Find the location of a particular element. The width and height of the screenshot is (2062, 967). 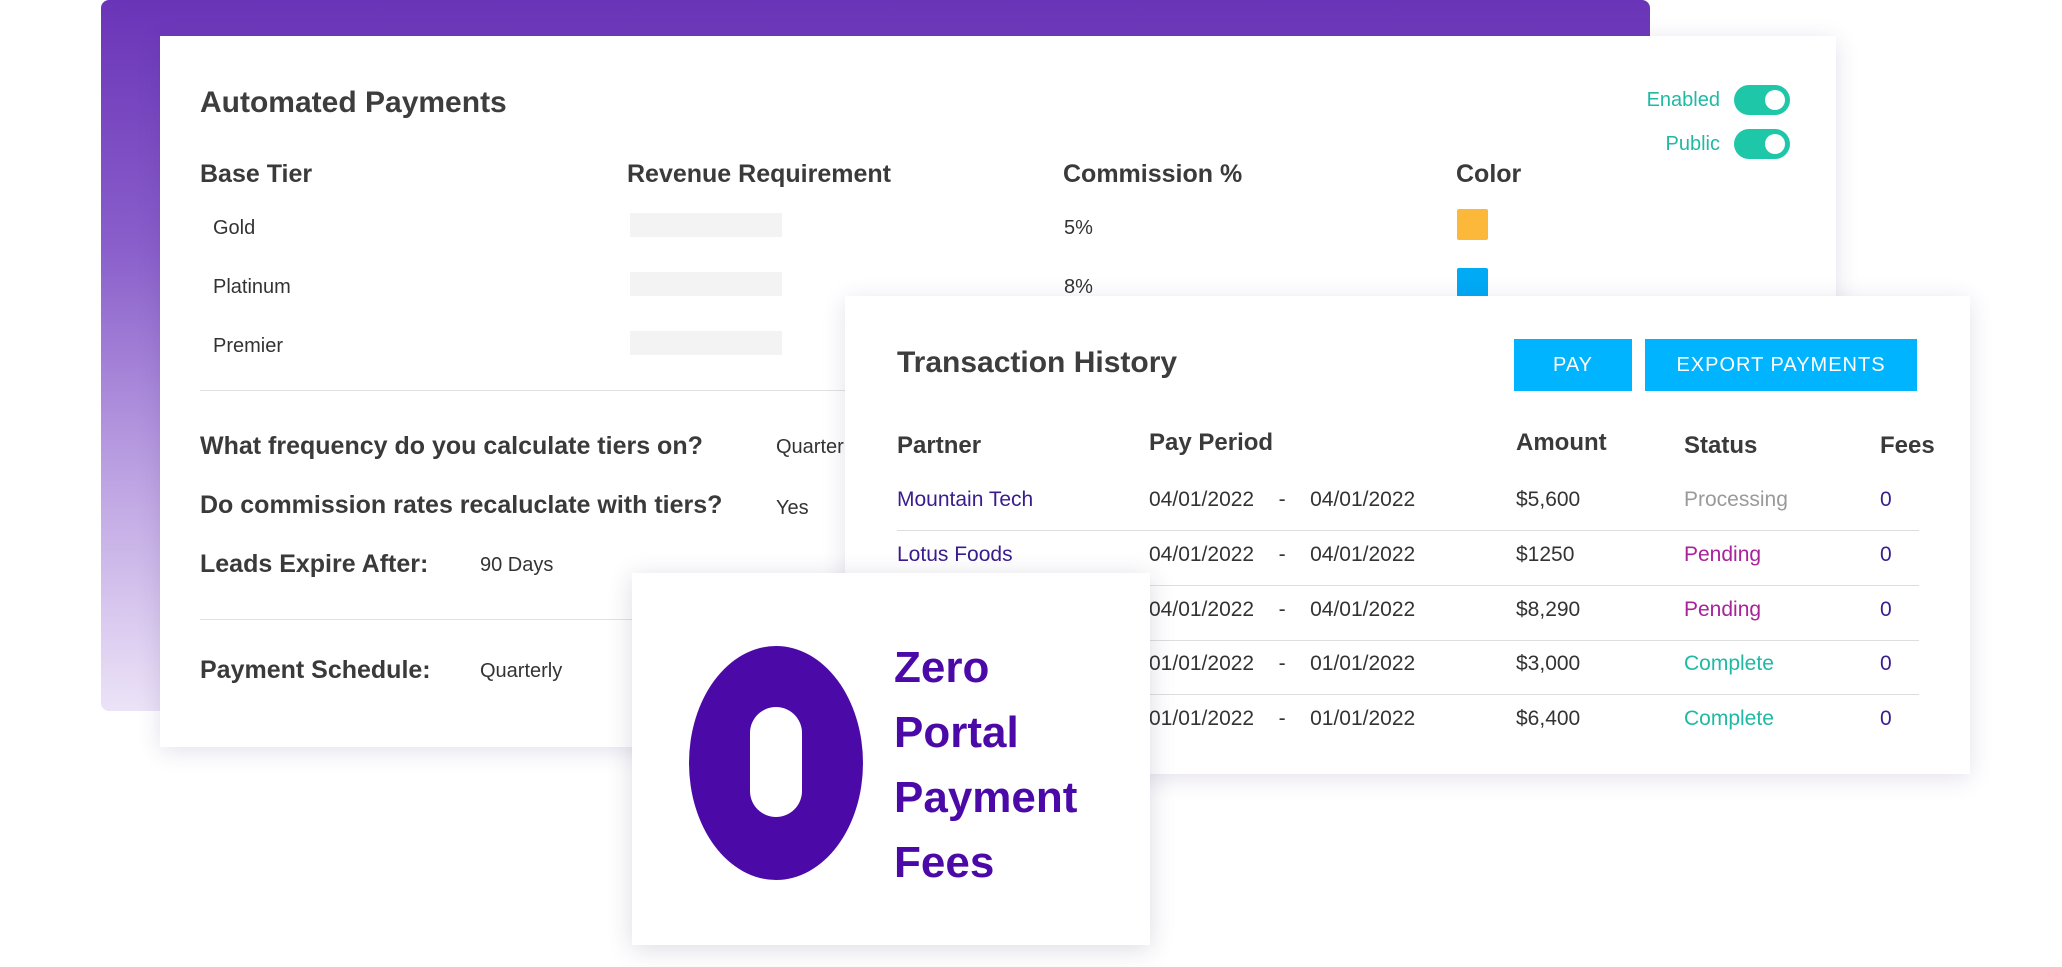

promo-line: Portal is located at coordinates (956, 732).